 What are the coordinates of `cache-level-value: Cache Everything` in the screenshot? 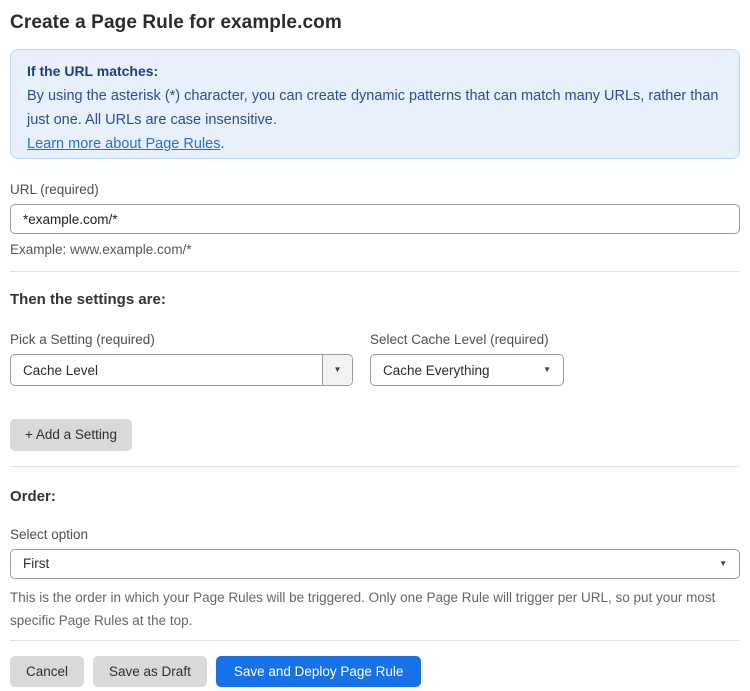 It's located at (436, 370).